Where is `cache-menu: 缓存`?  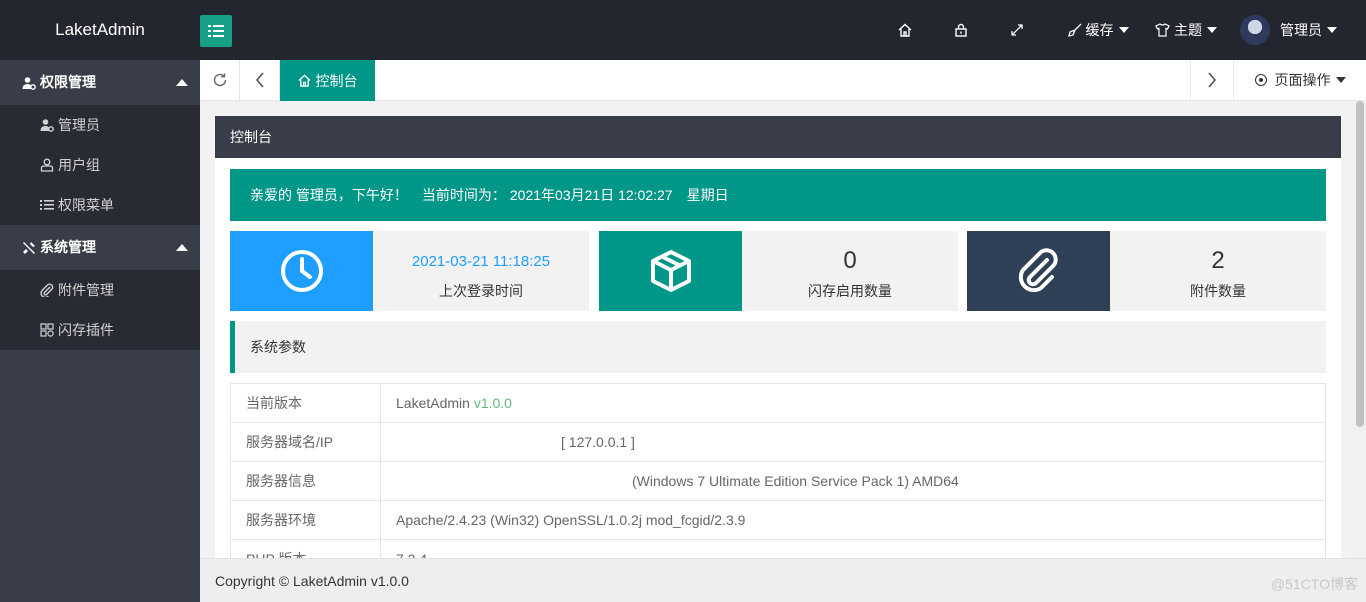 cache-menu: 缓存 is located at coordinates (1098, 30).